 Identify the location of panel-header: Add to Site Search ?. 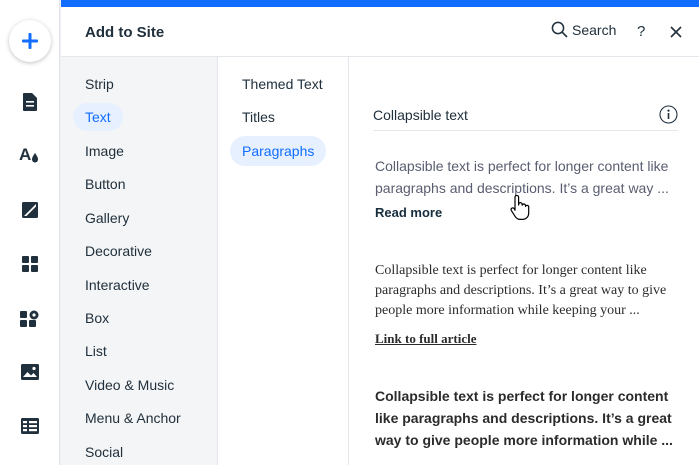
(380, 32).